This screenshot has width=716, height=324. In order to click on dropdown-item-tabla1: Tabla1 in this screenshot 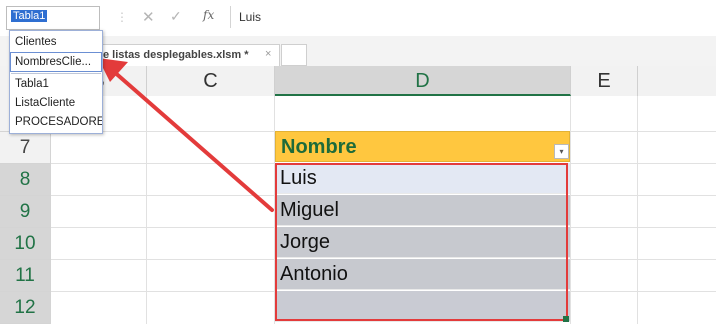, I will do `click(56, 84)`.